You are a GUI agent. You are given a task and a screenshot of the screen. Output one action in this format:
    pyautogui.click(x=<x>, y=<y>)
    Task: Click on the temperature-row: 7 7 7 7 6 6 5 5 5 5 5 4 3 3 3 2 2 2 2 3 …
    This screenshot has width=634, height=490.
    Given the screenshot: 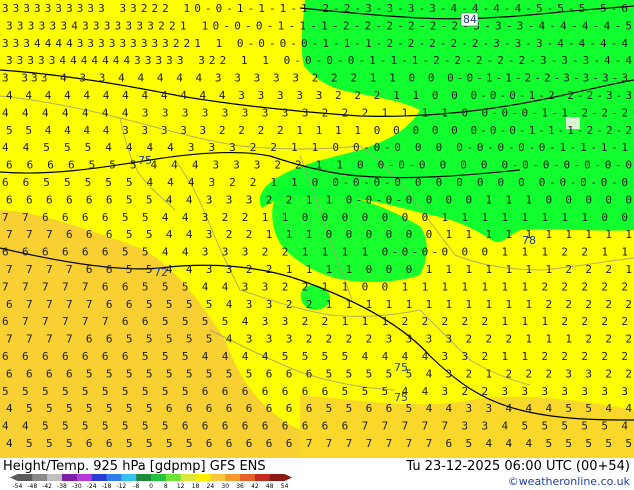 What is the action you would take?
    pyautogui.click(x=319, y=339)
    